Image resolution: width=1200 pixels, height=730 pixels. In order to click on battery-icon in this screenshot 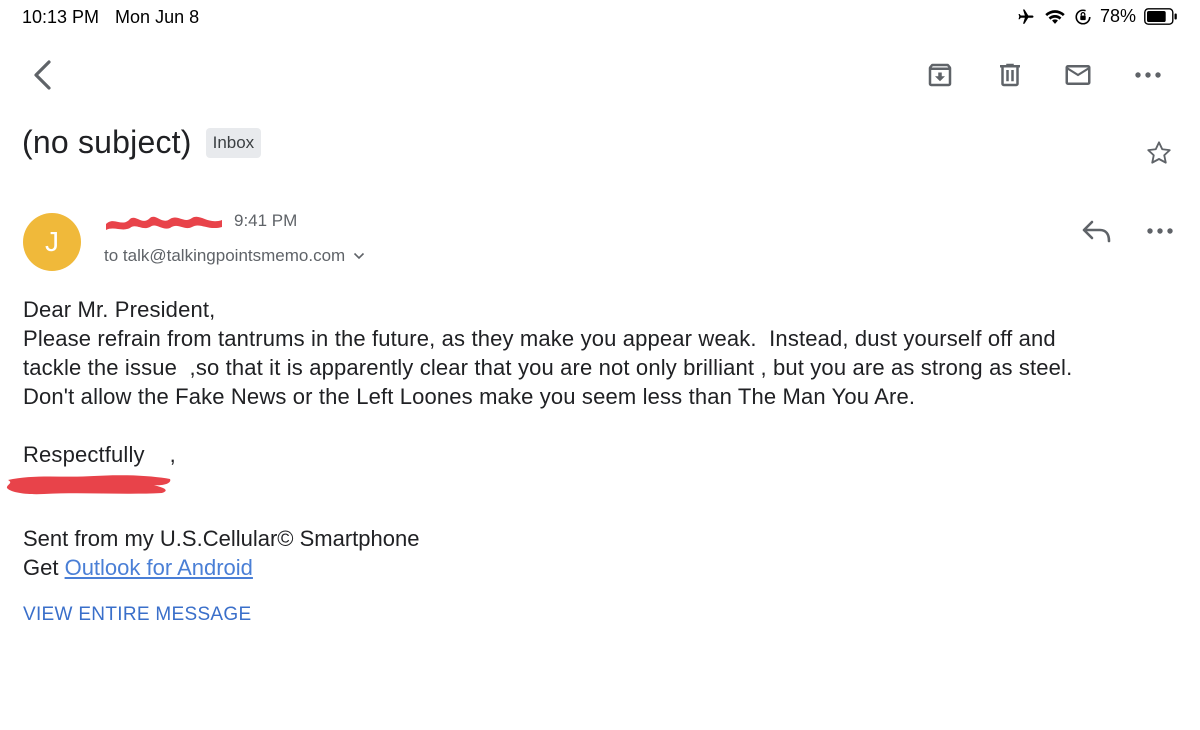, I will do `click(1161, 16)`.